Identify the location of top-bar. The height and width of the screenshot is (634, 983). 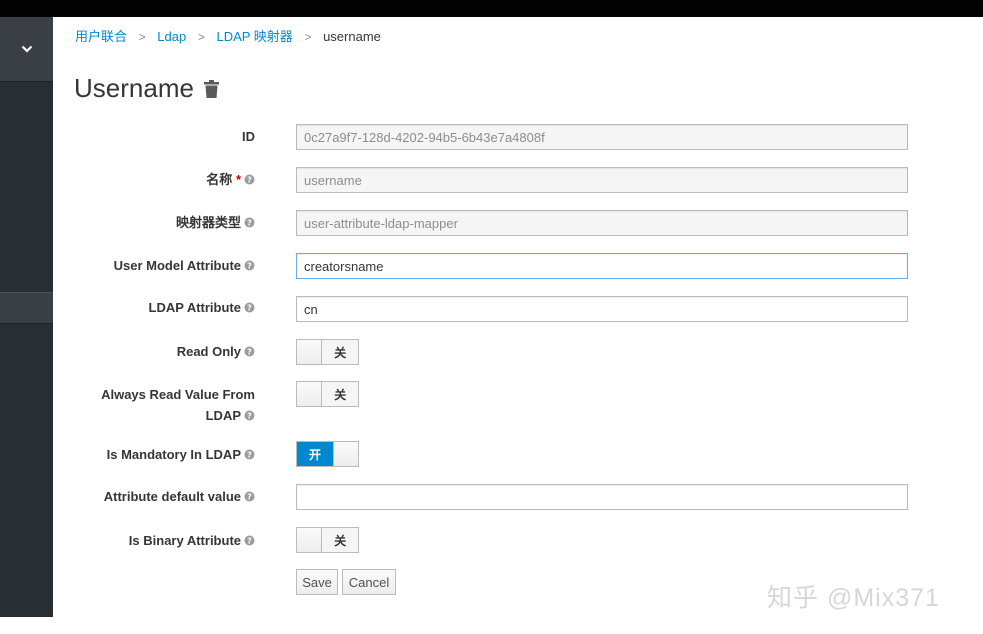
(491, 8).